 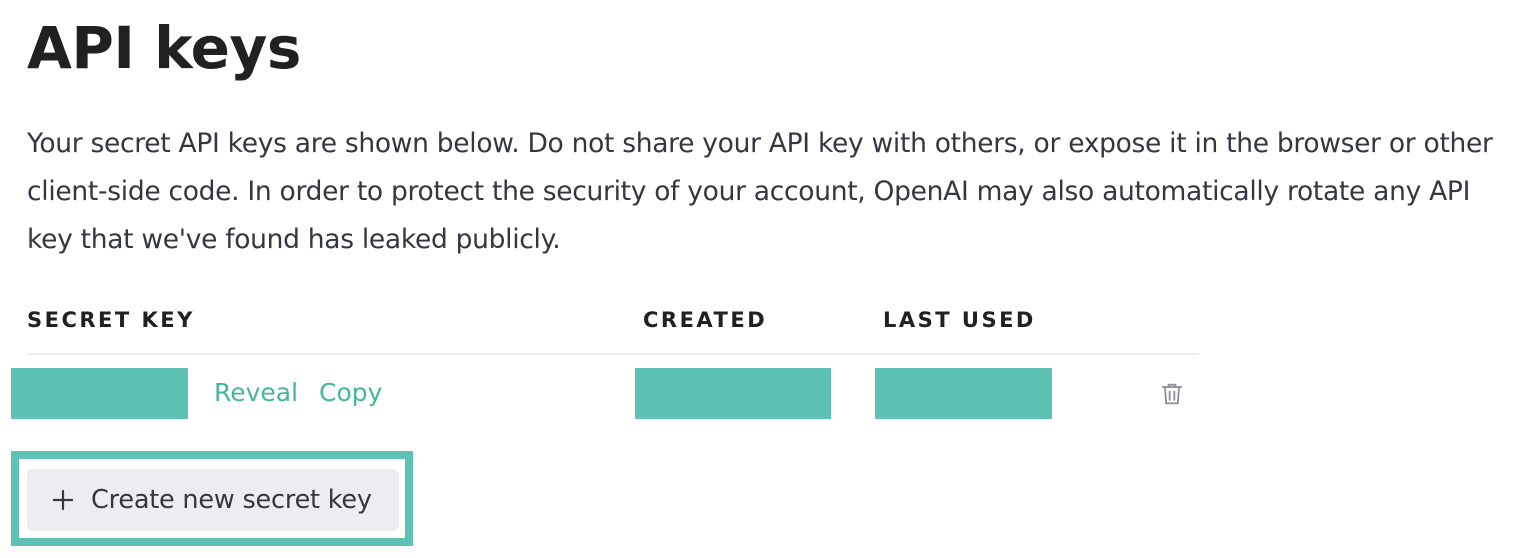 I want to click on plus-icon, so click(x=63, y=500).